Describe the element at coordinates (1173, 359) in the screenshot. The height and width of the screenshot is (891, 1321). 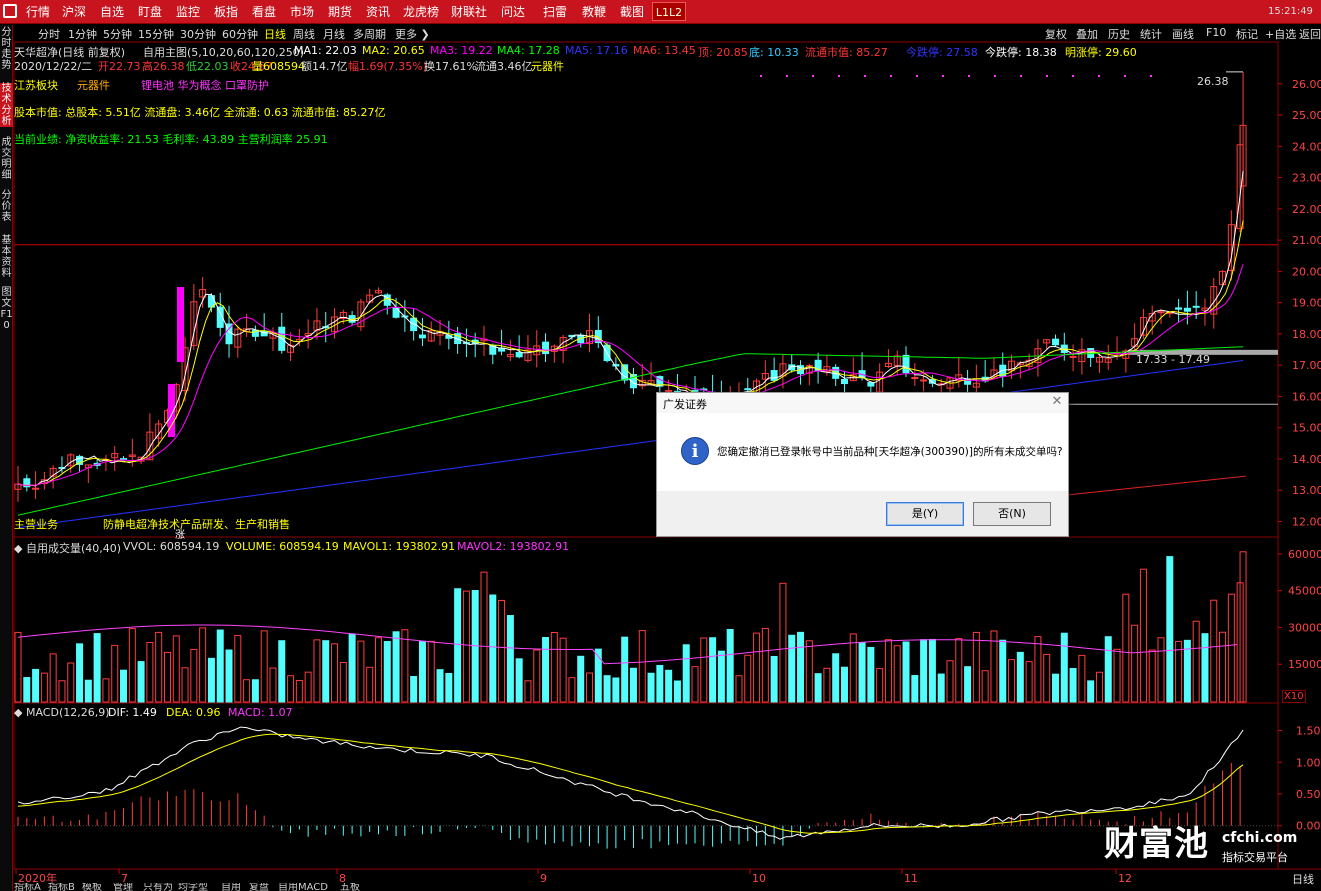
I see `range-label: 17.33 - 17.49` at that location.